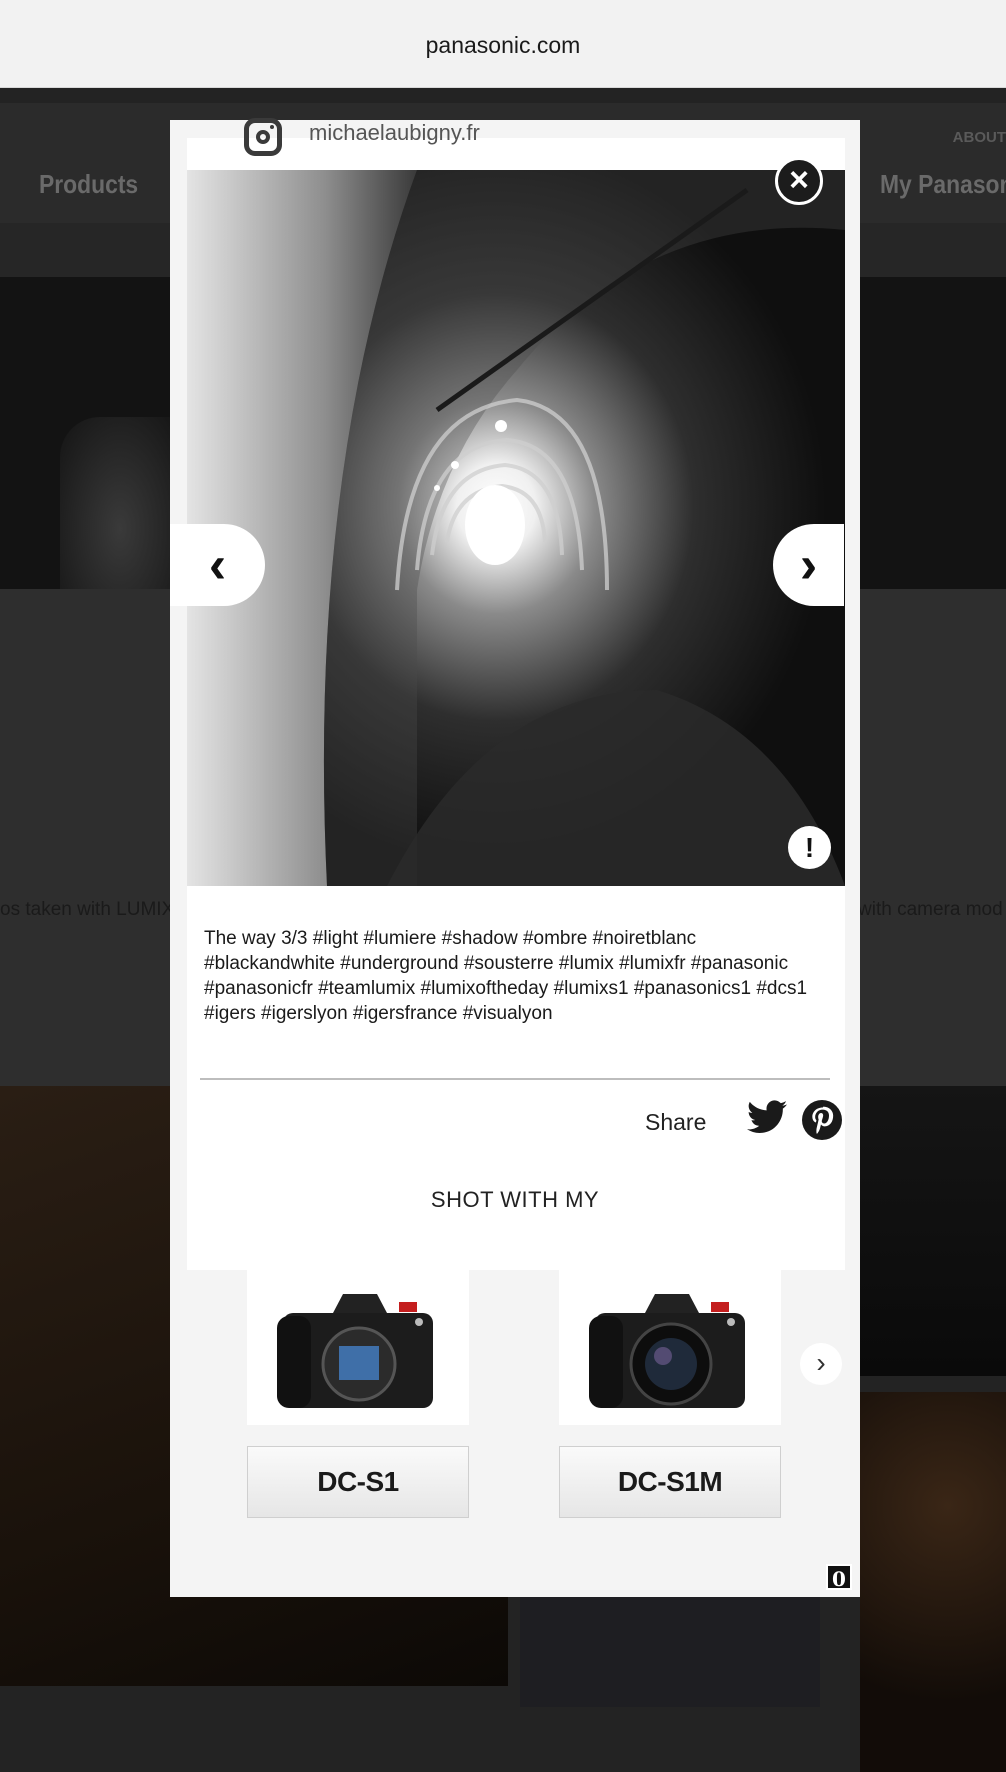 The image size is (1006, 1772). I want to click on brand-badge: 0, so click(839, 1577).